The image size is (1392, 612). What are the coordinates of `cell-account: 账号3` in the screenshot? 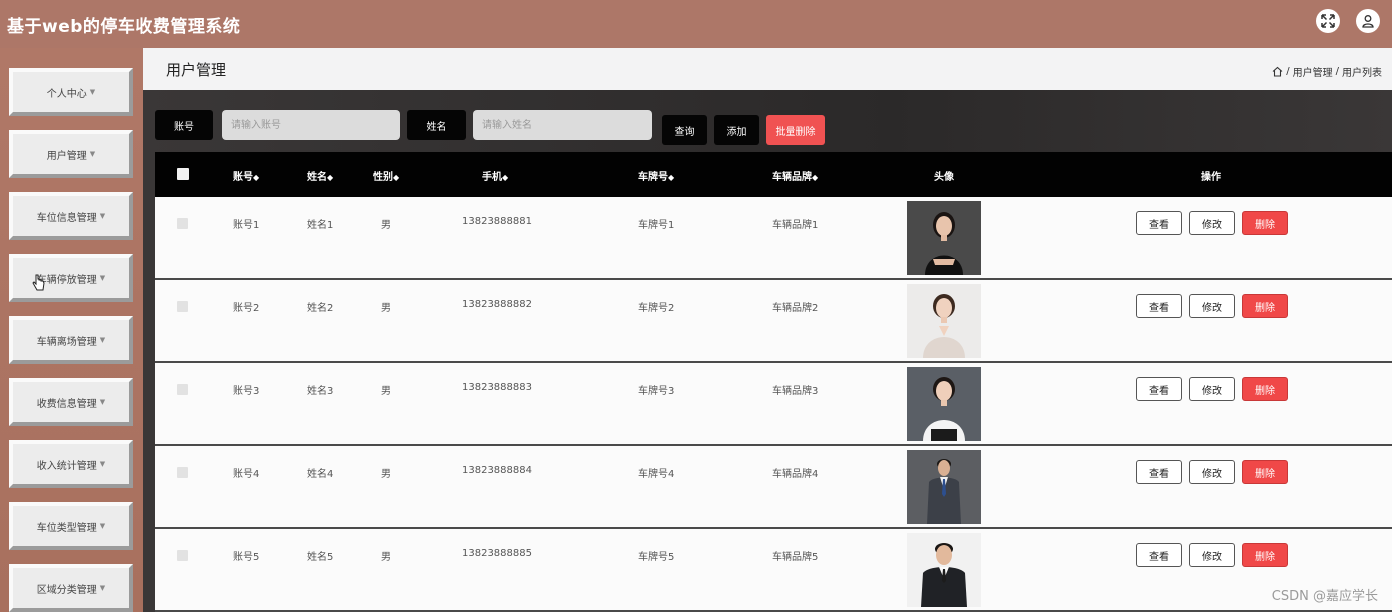 It's located at (246, 391).